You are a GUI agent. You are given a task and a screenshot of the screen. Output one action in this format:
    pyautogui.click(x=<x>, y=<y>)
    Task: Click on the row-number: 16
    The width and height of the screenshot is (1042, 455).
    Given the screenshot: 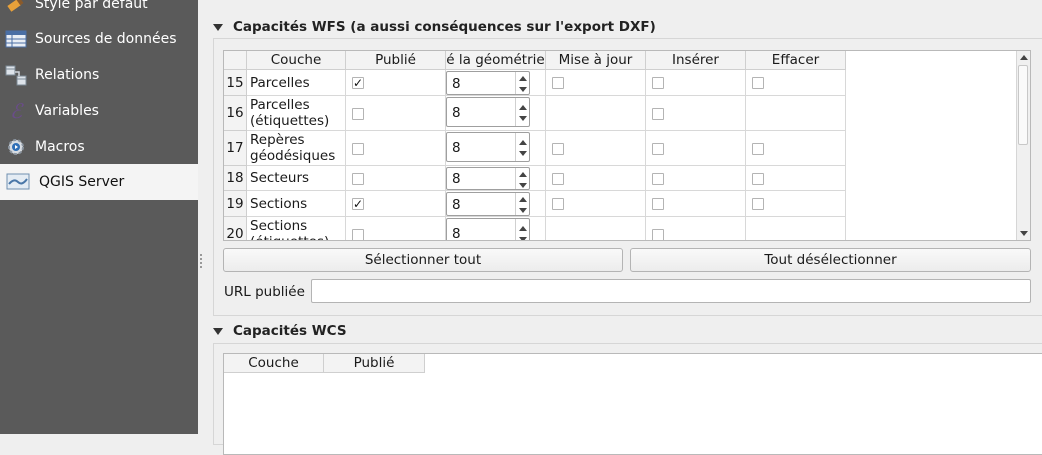 What is the action you would take?
    pyautogui.click(x=235, y=113)
    